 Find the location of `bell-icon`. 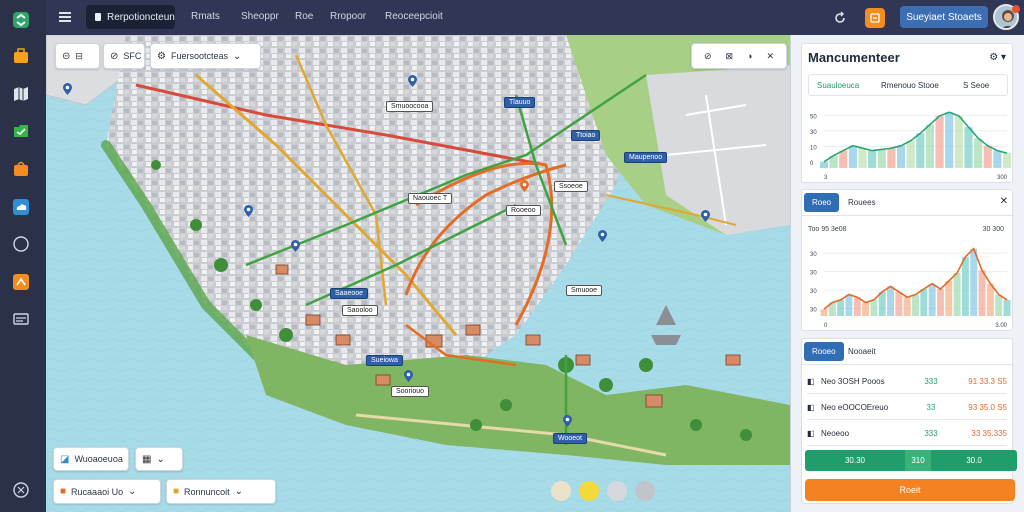

bell-icon is located at coordinates (875, 18).